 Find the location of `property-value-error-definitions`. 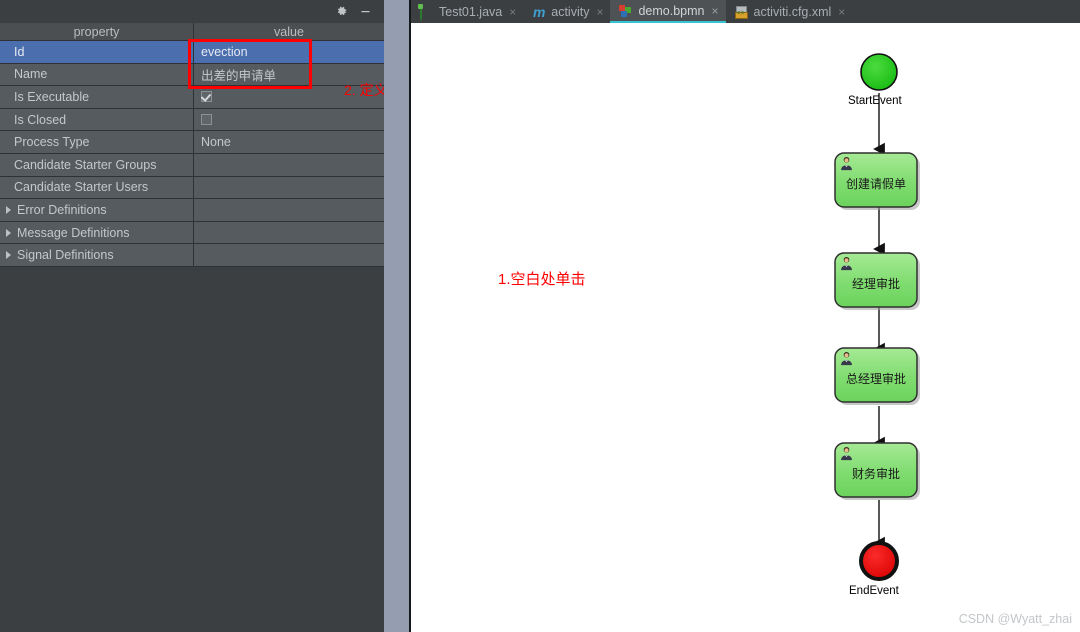

property-value-error-definitions is located at coordinates (289, 210).